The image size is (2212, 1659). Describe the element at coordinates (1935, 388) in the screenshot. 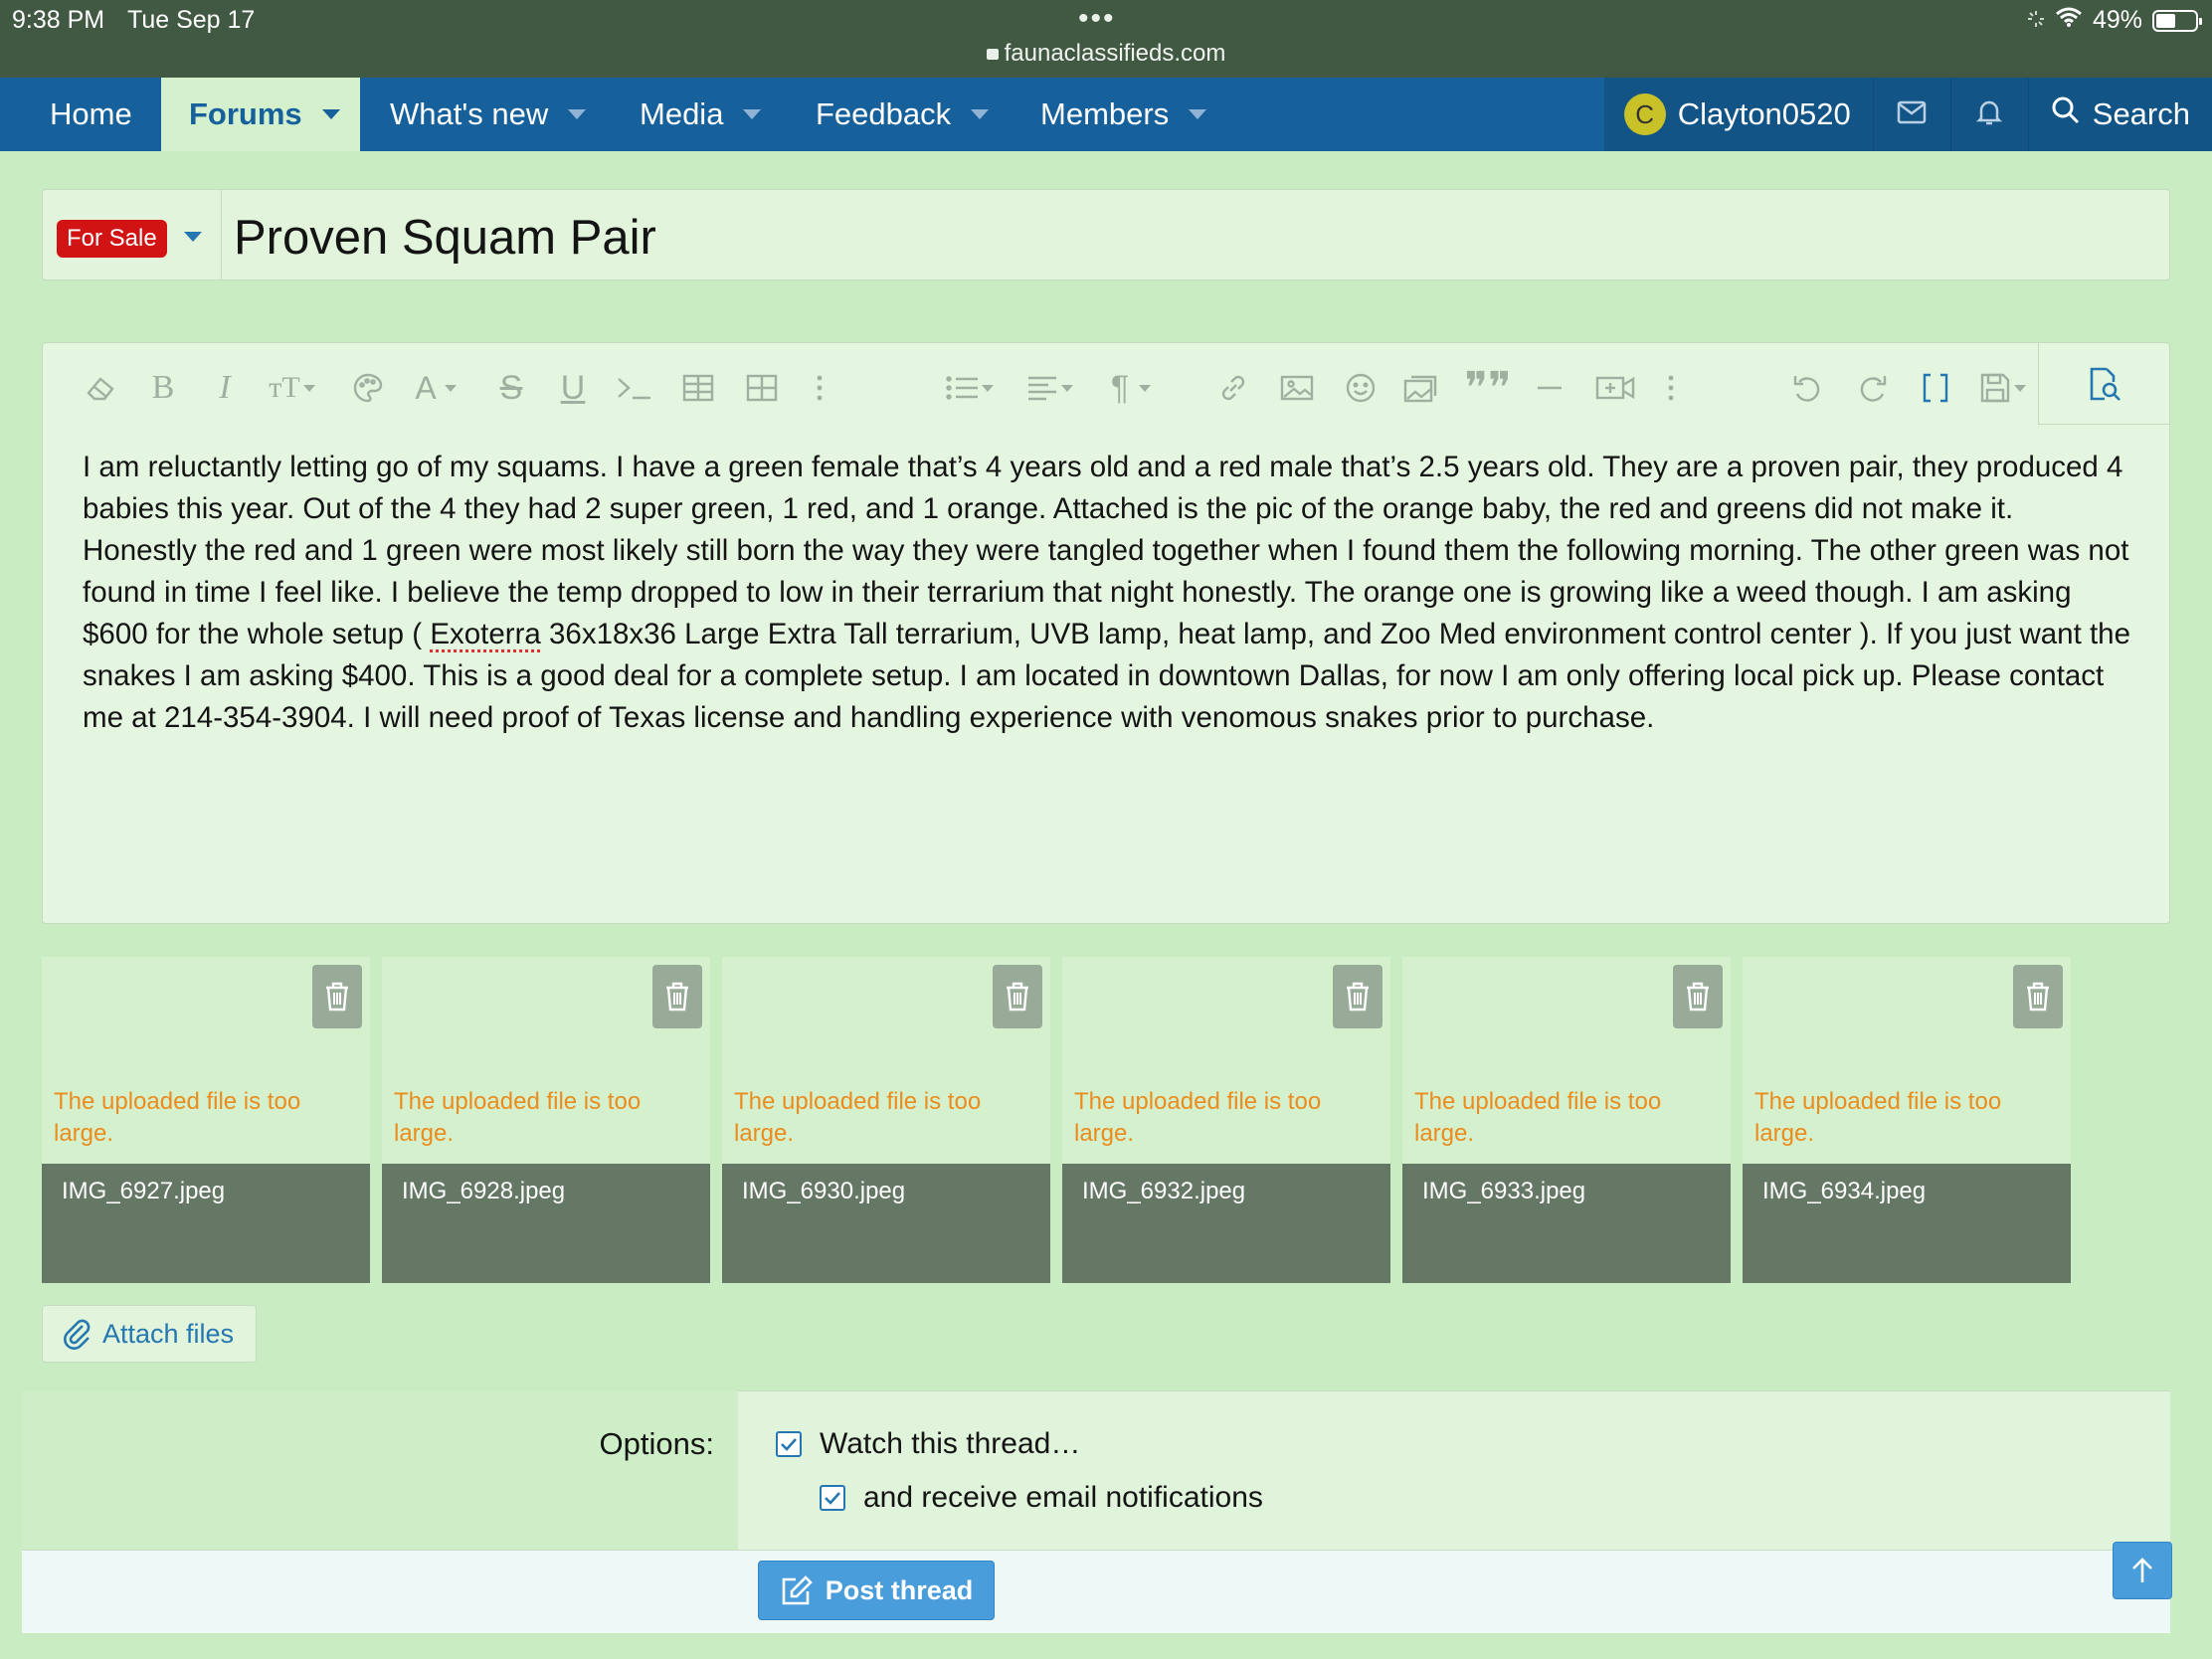

I see `bbcode-toggle-button` at that location.